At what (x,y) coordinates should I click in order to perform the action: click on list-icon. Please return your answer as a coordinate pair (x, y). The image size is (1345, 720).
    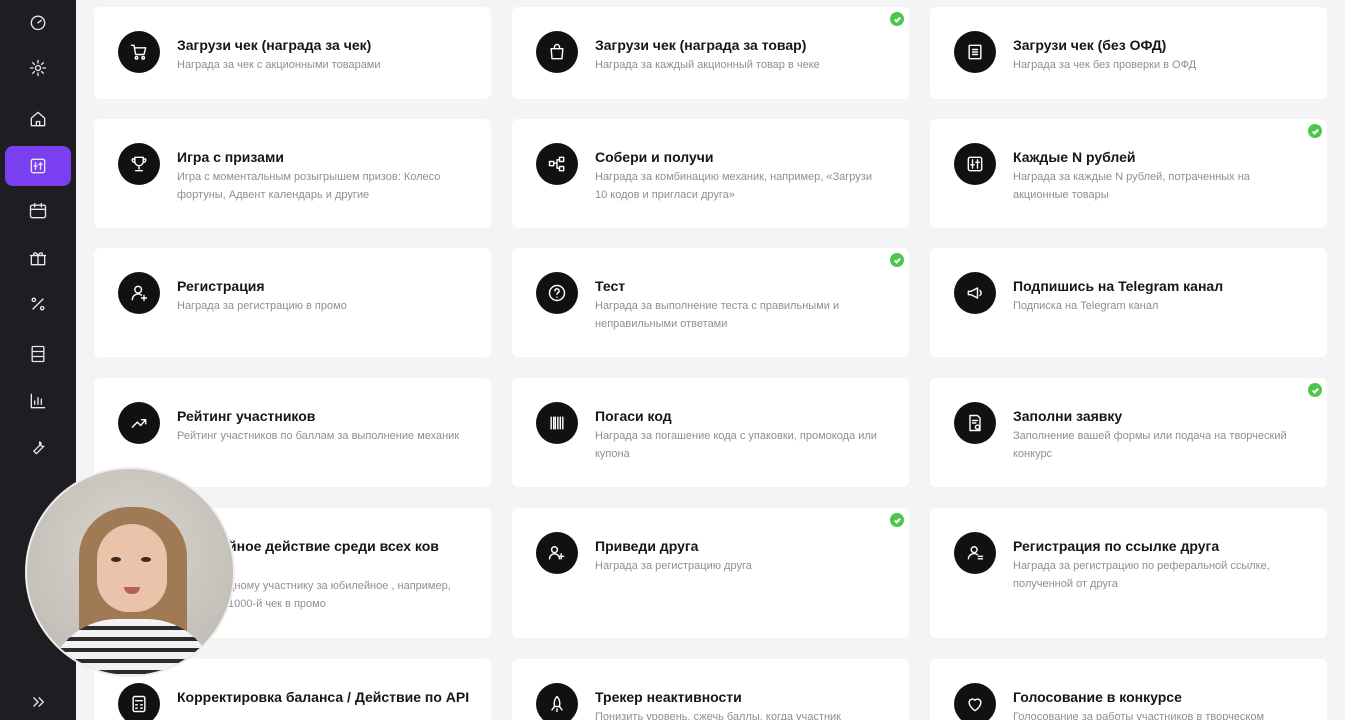
    Looking at the image, I should click on (38, 354).